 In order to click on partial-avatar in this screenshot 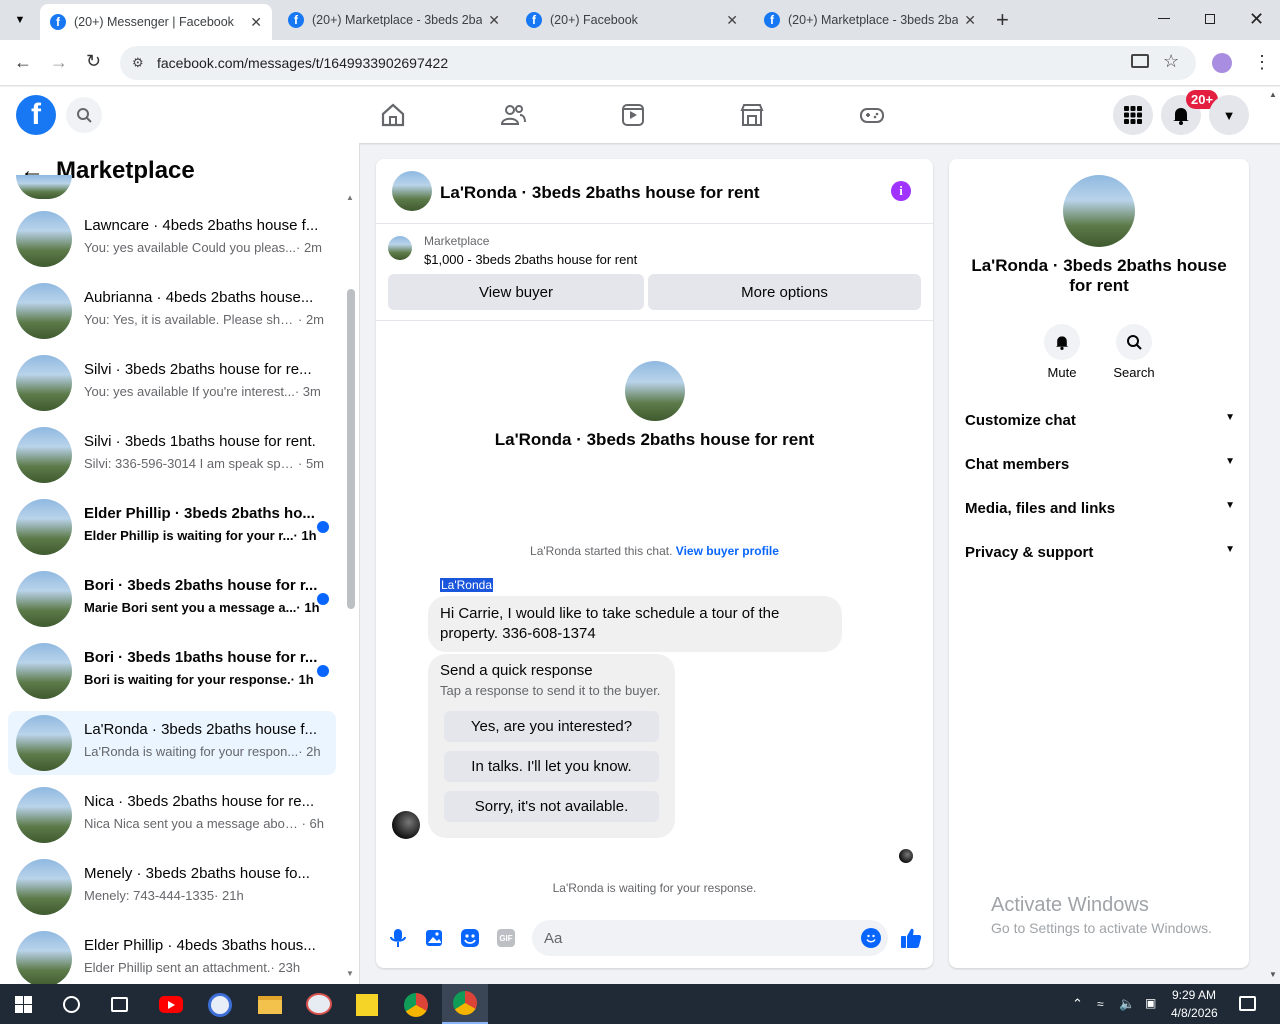, I will do `click(44, 187)`.